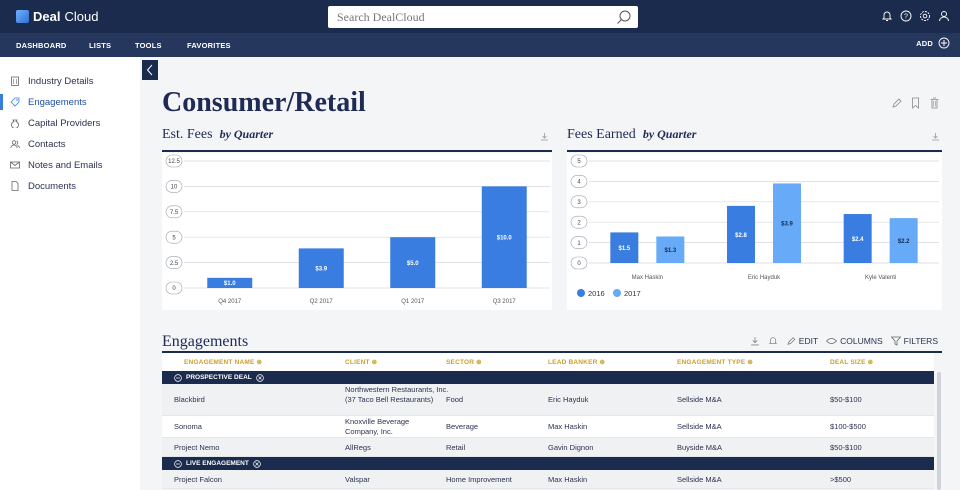 The height and width of the screenshot is (490, 960). Describe the element at coordinates (57, 16) in the screenshot. I see `dealcloud-logo: Deal Cloud` at that location.